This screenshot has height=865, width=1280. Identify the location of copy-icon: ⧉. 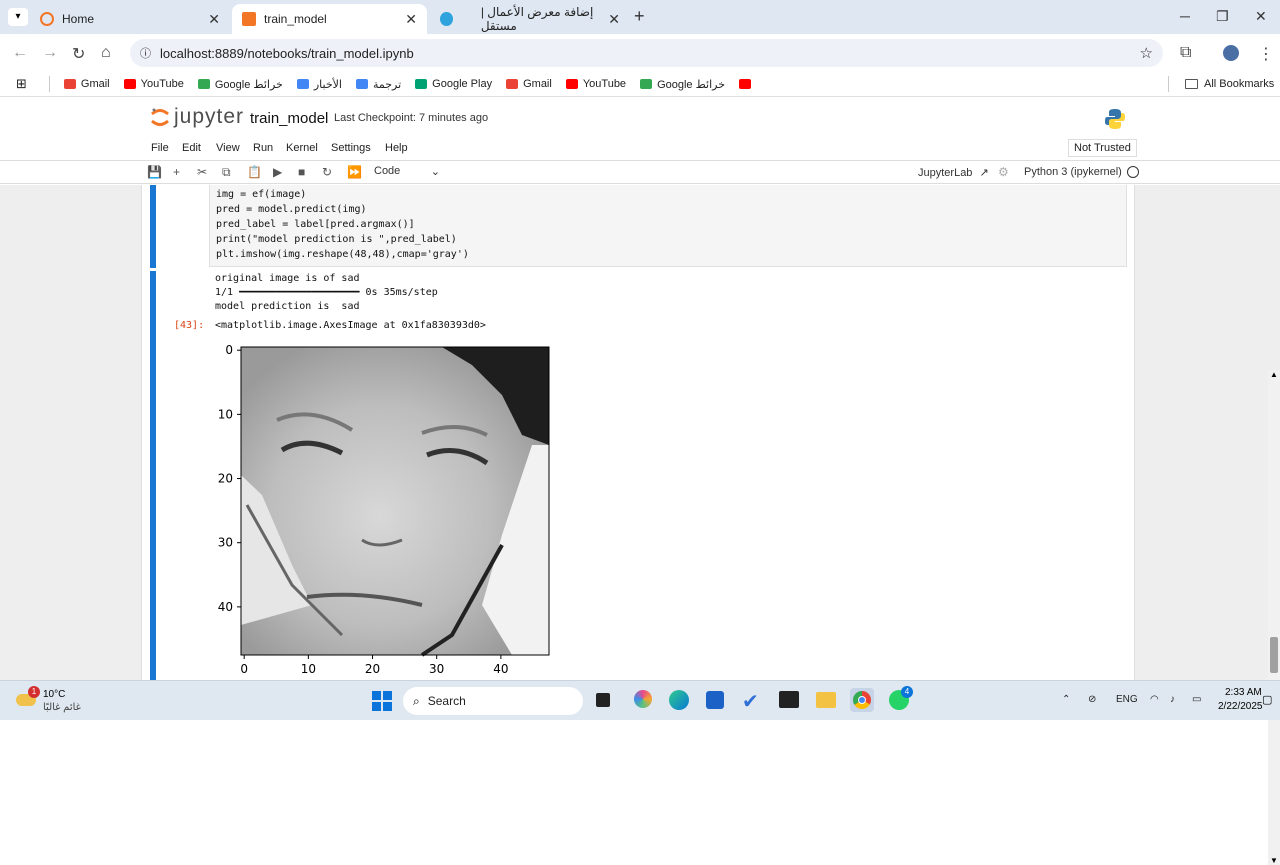
(226, 172).